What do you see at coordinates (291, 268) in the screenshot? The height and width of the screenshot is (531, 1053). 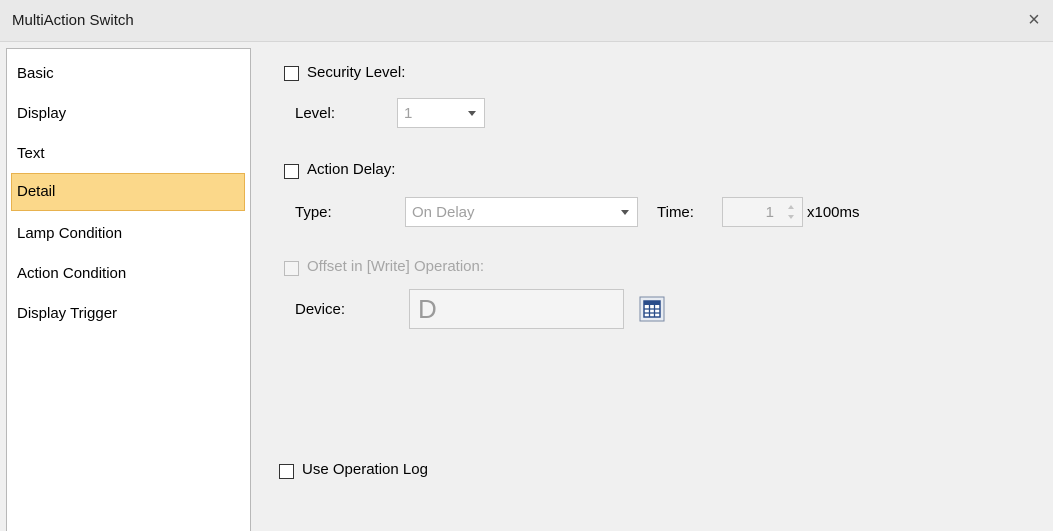 I see `offset-write-checkbox` at bounding box center [291, 268].